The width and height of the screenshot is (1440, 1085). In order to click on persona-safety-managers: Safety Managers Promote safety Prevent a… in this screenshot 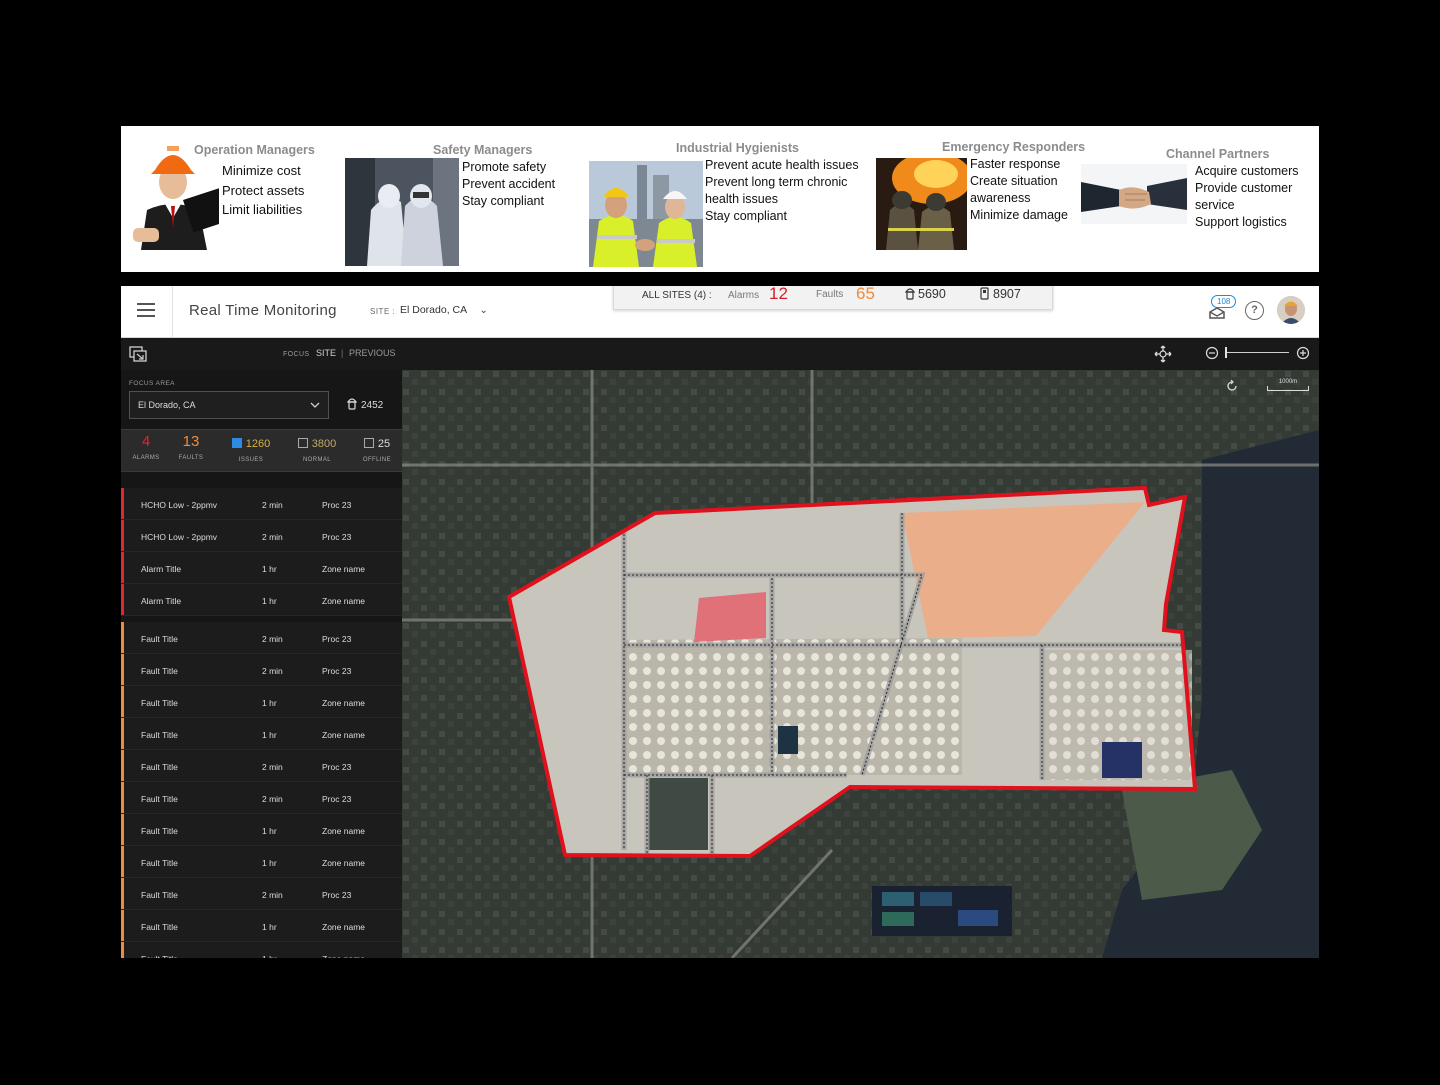, I will do `click(464, 199)`.